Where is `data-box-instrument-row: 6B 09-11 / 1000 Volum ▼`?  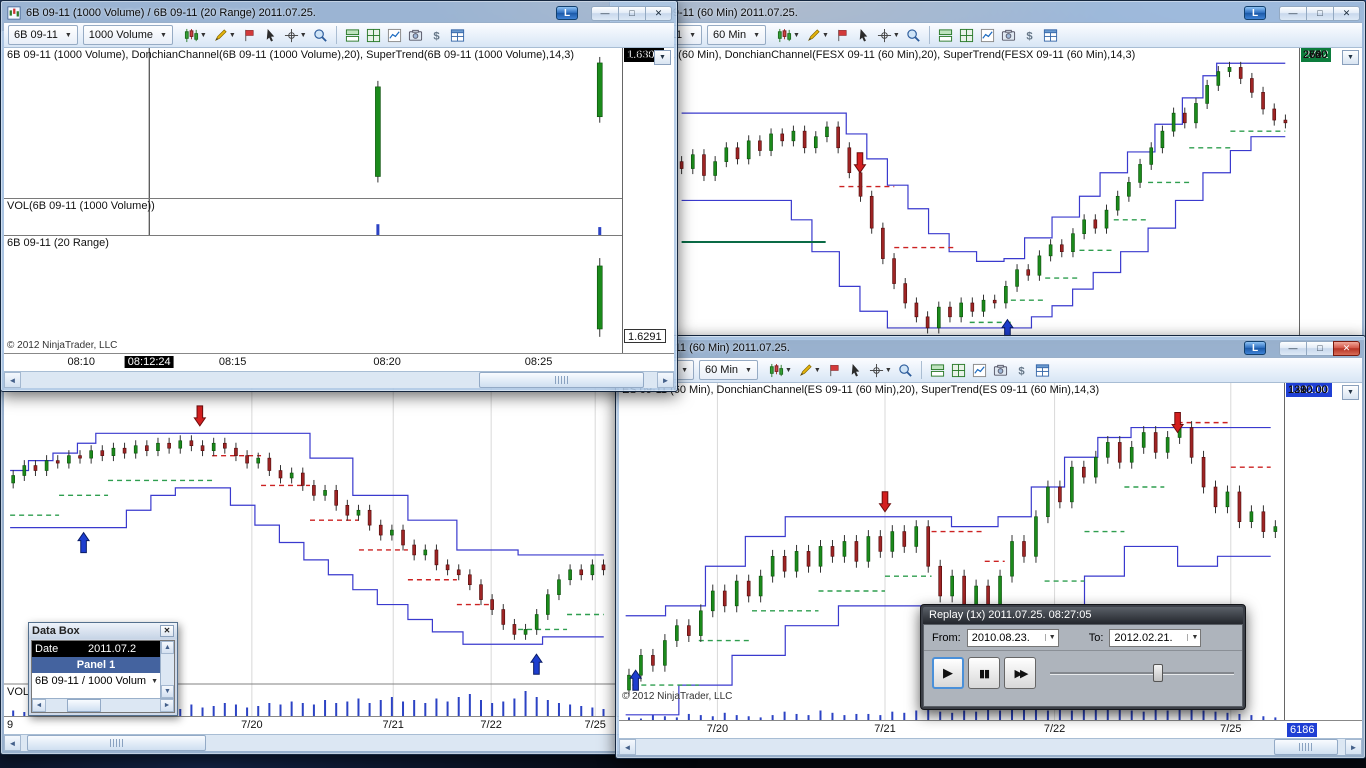
data-box-instrument-row: 6B 09-11 / 1000 Volum ▼ is located at coordinates (96, 681).